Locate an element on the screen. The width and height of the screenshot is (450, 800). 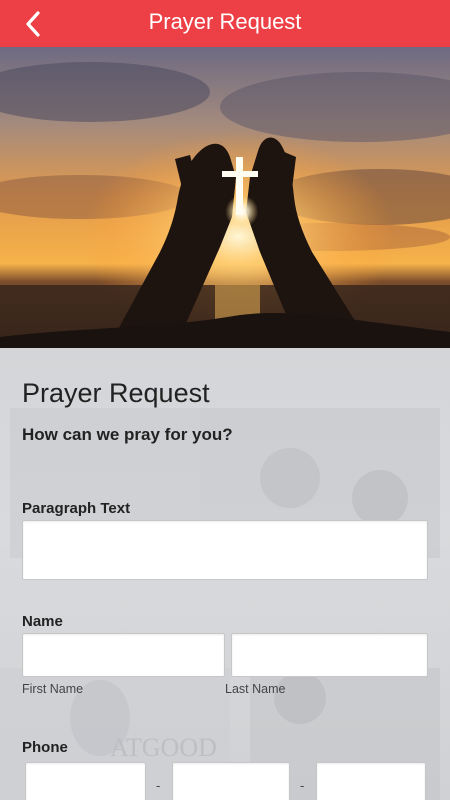
page-title: Prayer Request is located at coordinates (225, 21).